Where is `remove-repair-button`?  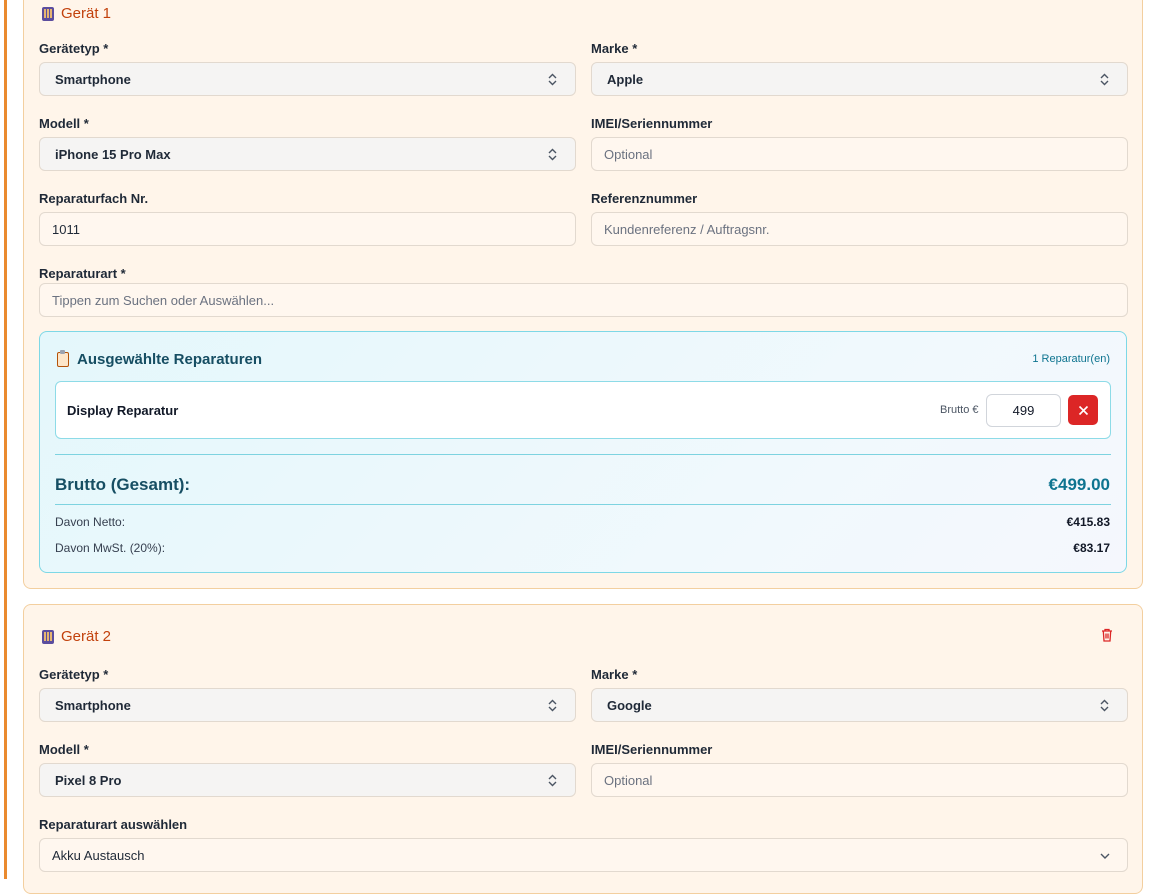 remove-repair-button is located at coordinates (1083, 410).